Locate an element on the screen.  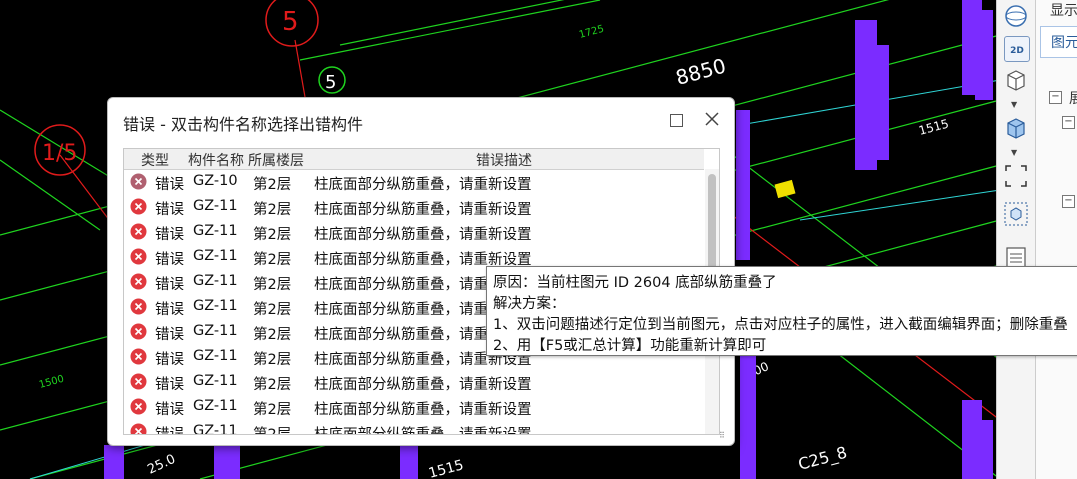
cad-small-text-7: 25.0 is located at coordinates (161, 465).